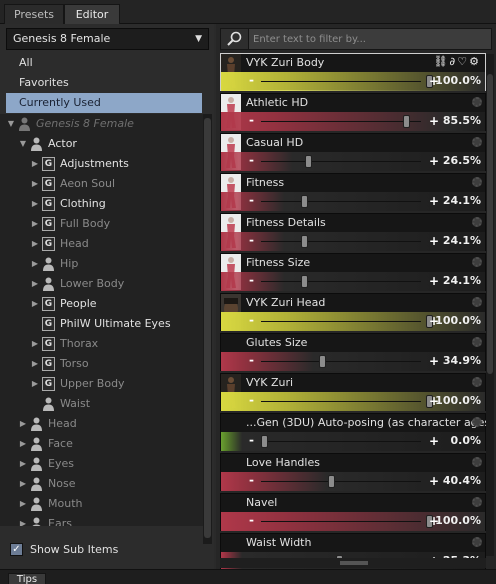 This screenshot has height=584, width=496. I want to click on tree-item: ▶ G Adjustments, so click(117, 164).